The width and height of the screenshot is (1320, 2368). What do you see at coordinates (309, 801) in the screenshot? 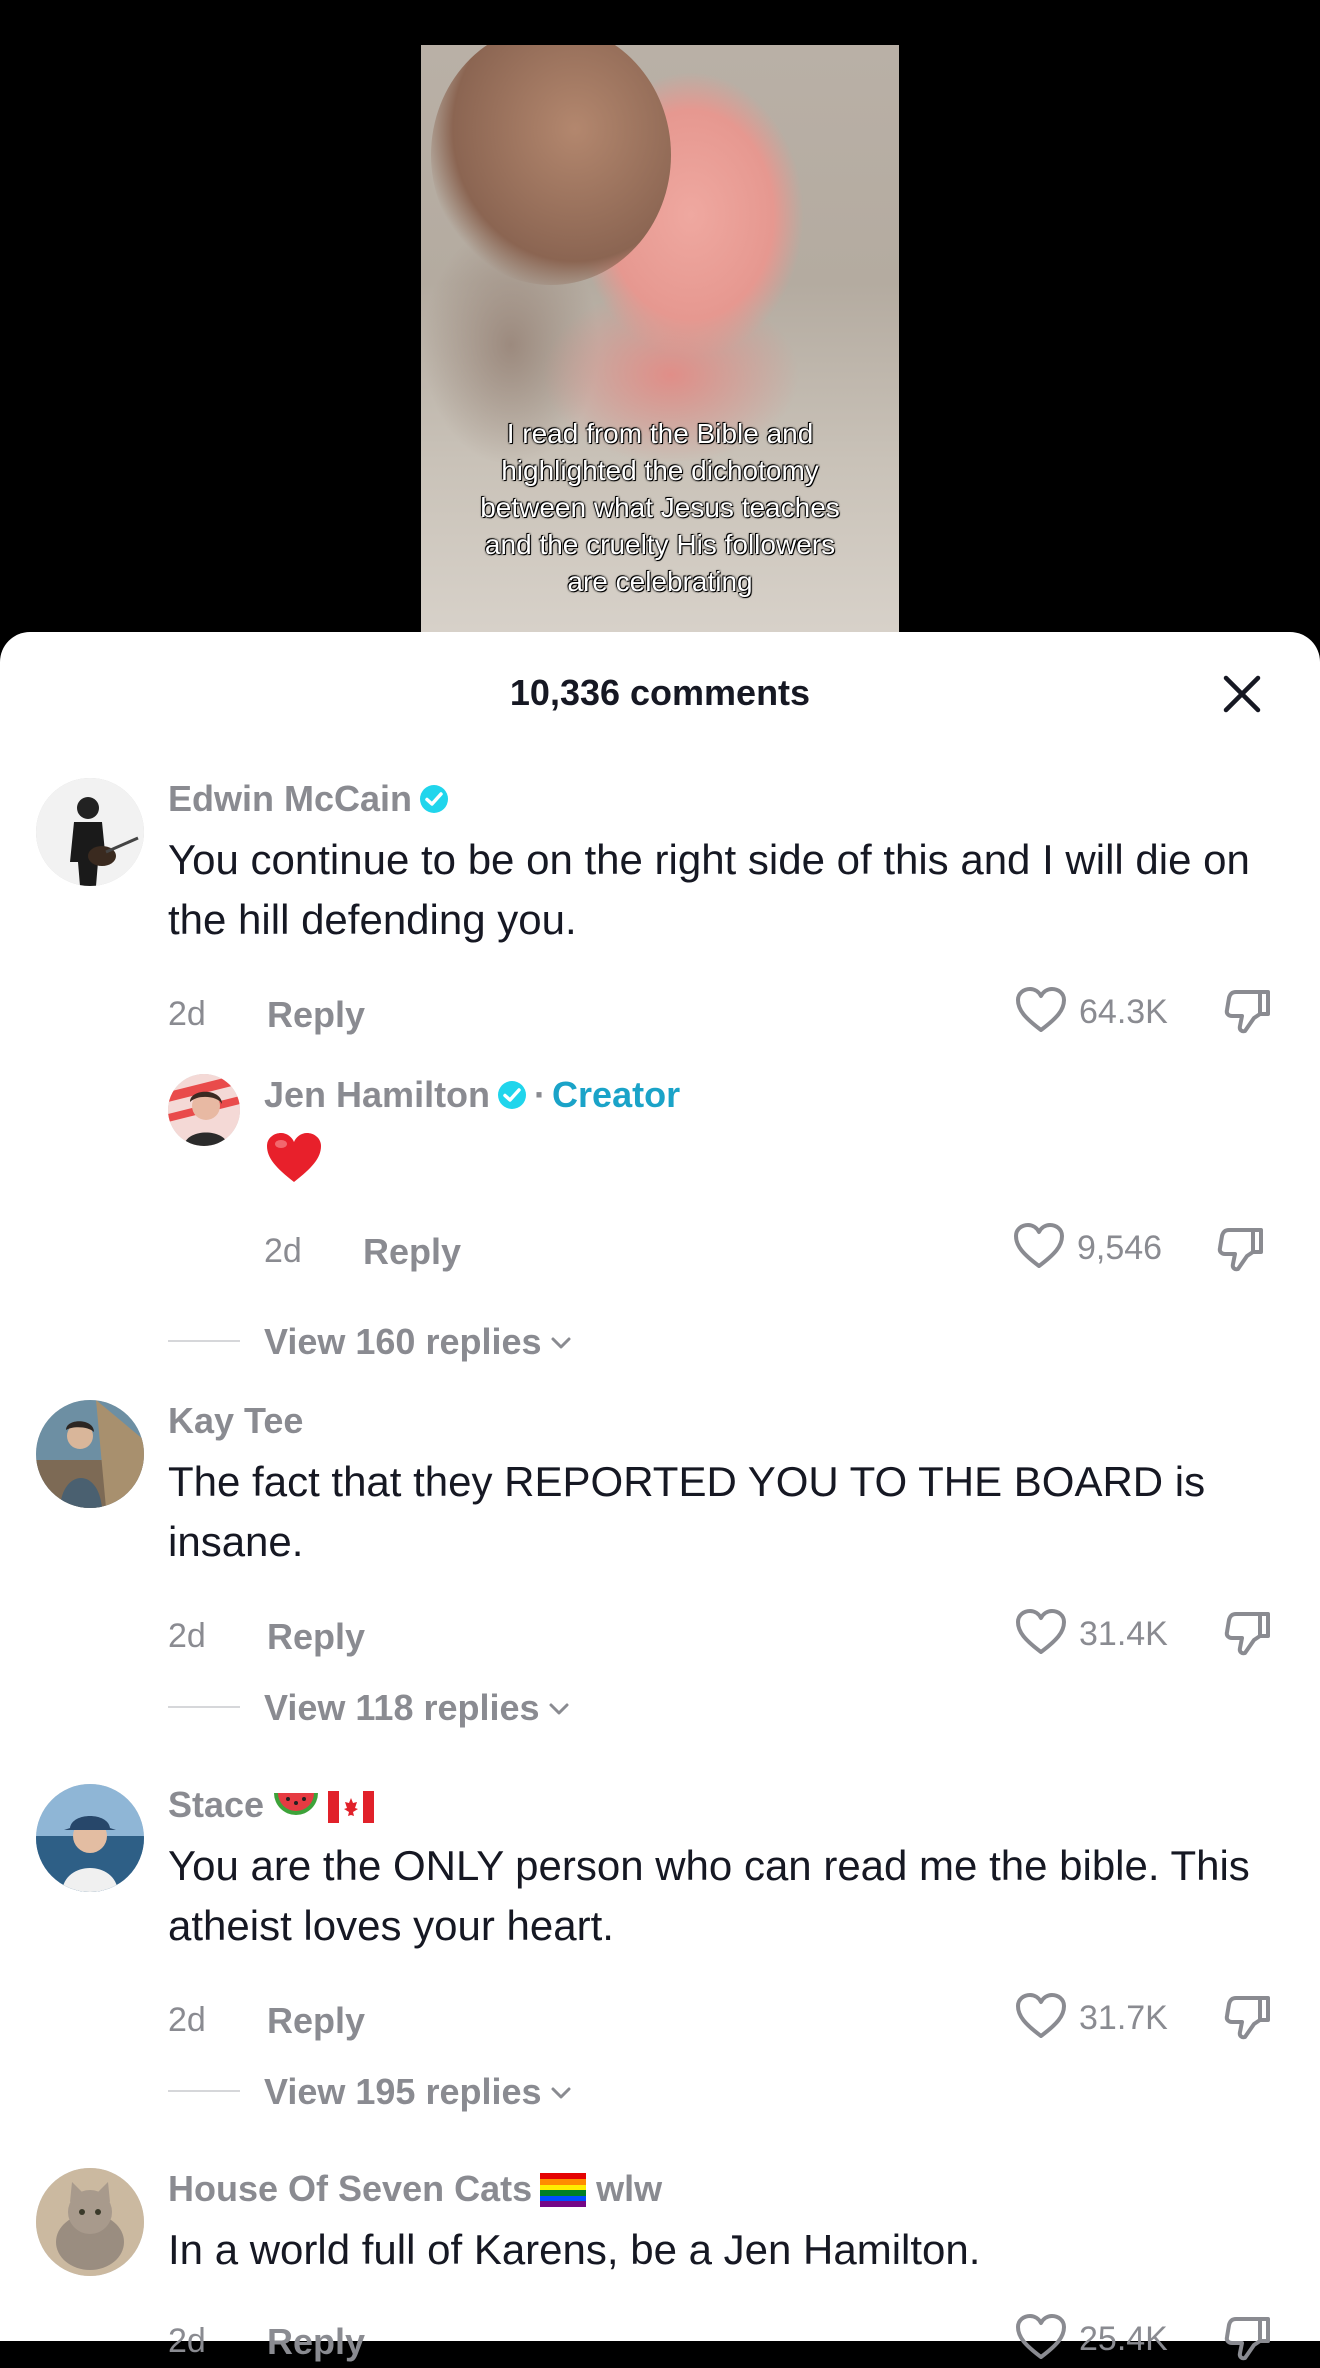
I see `comment-username: Edwin McCain` at bounding box center [309, 801].